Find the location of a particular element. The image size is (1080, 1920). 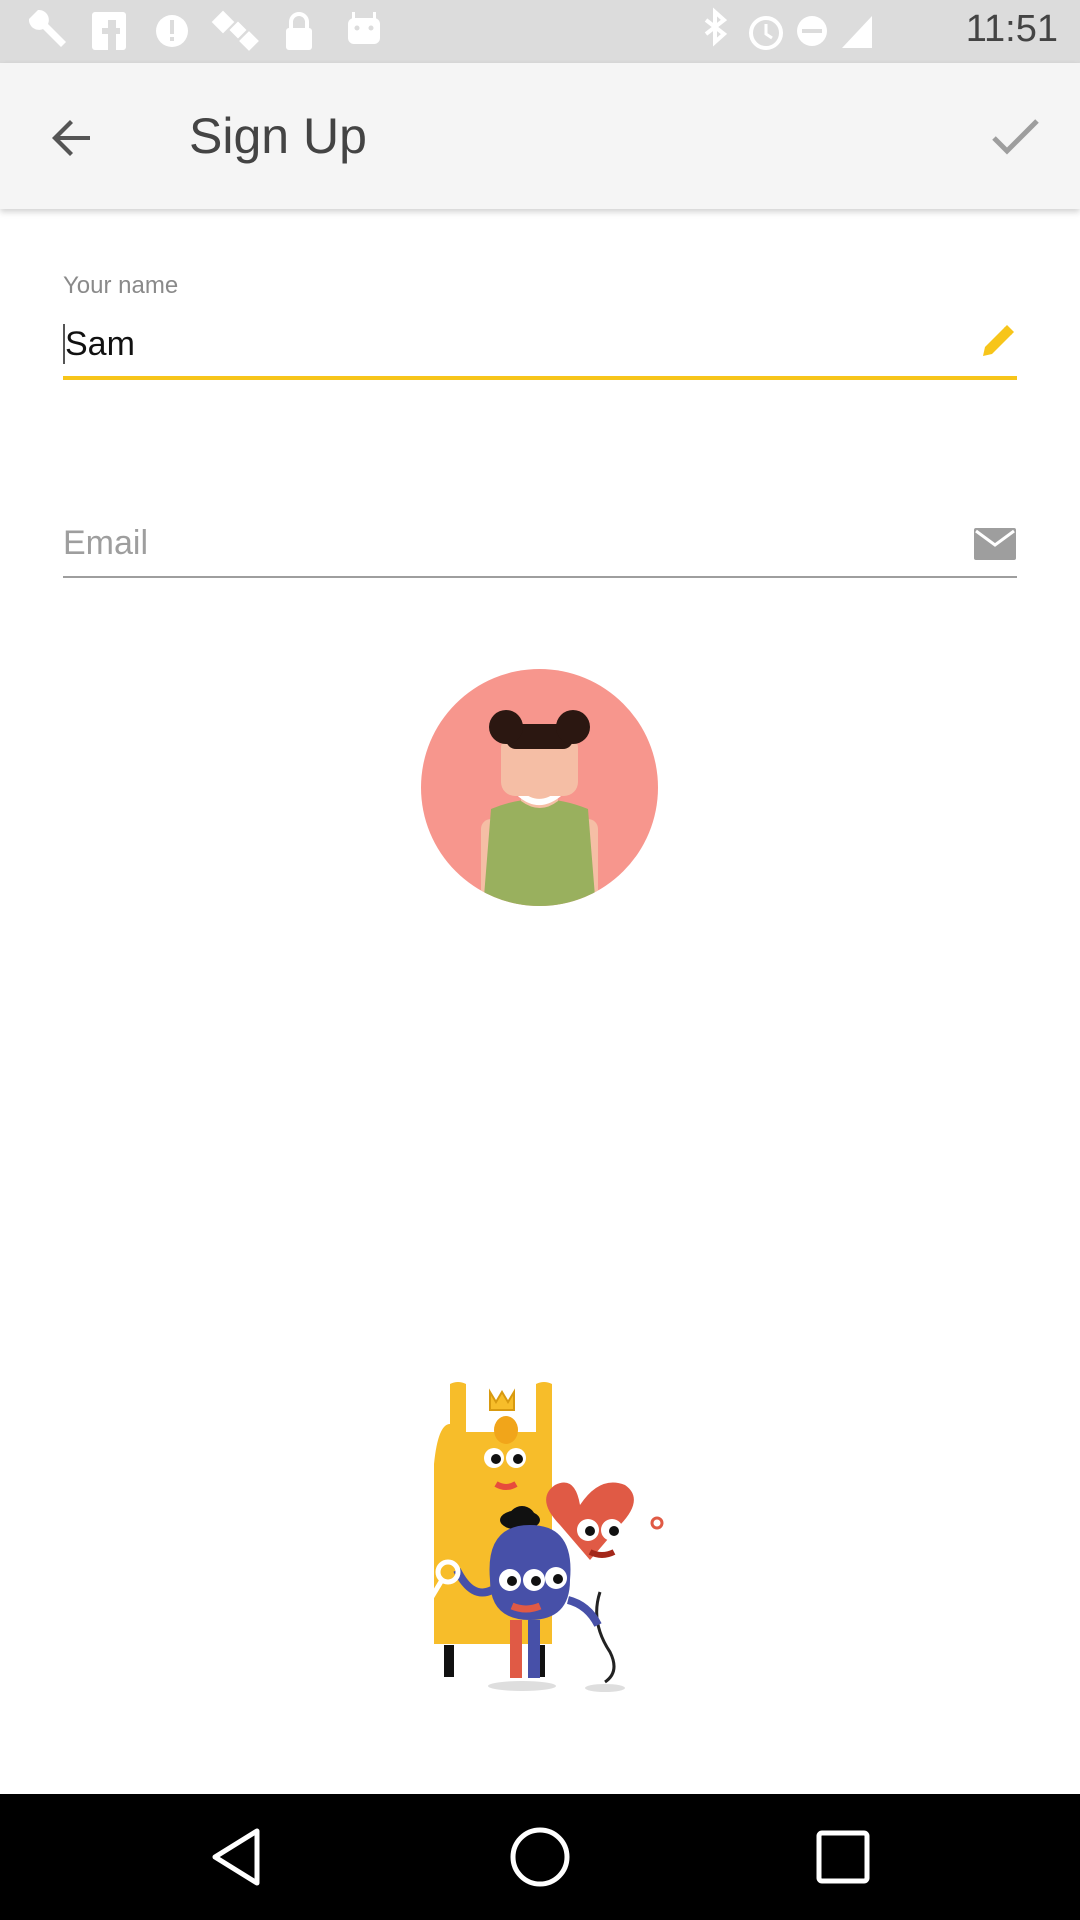

confirm-check-icon is located at coordinates (1015, 136).